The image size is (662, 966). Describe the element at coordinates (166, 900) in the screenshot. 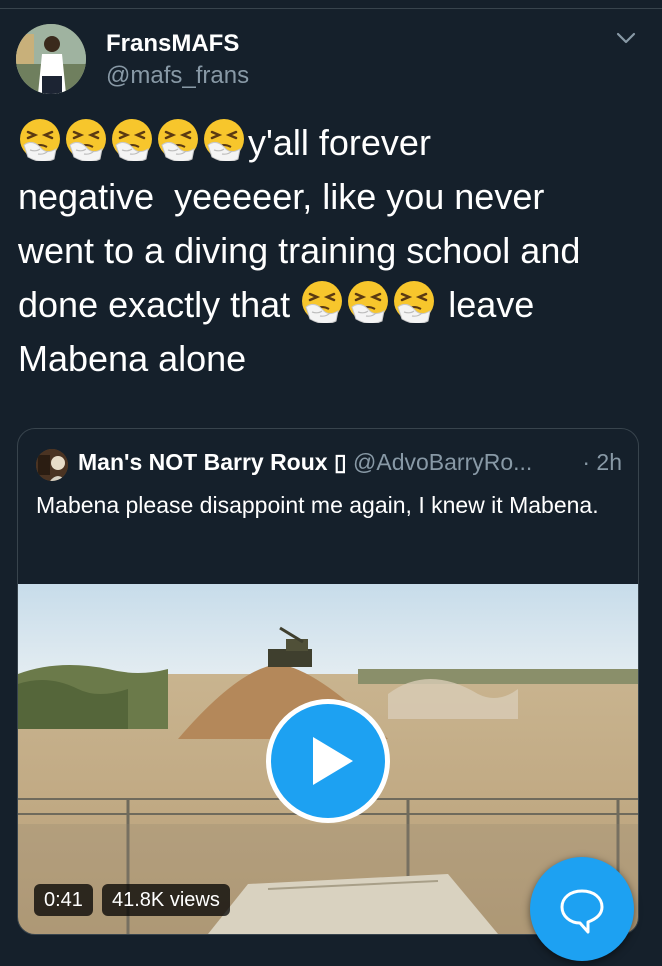

I see `video-views-badge: 41.8K views` at that location.